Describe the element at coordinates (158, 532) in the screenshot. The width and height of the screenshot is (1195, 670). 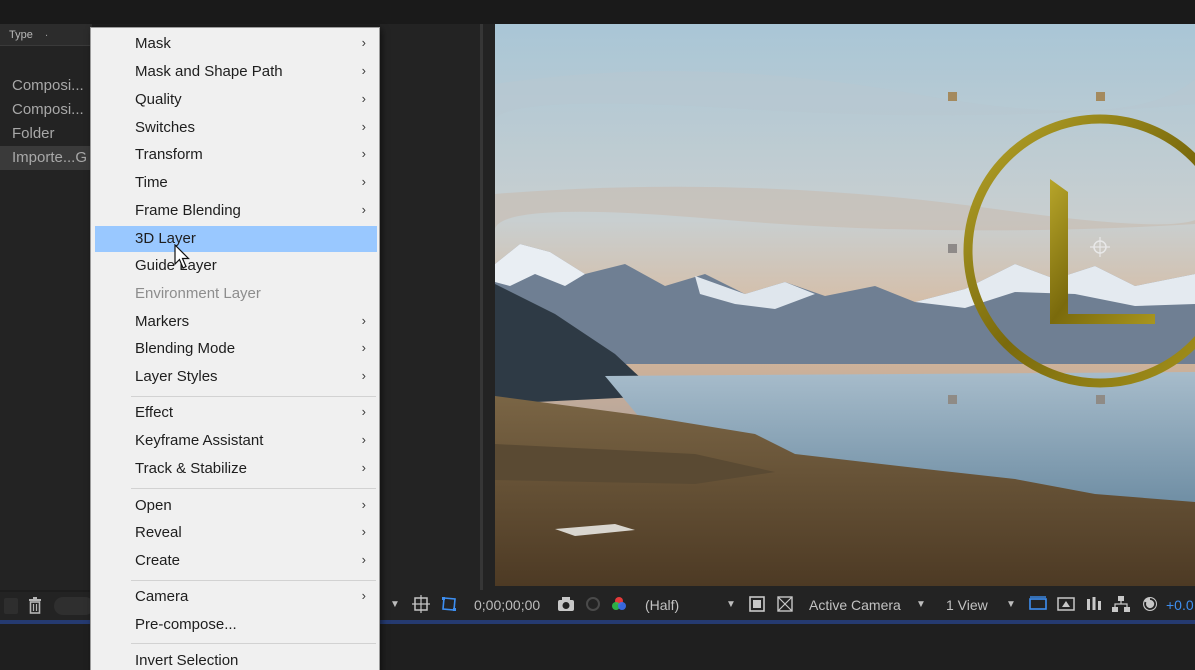
I see `menu-item-label: Reveal` at that location.